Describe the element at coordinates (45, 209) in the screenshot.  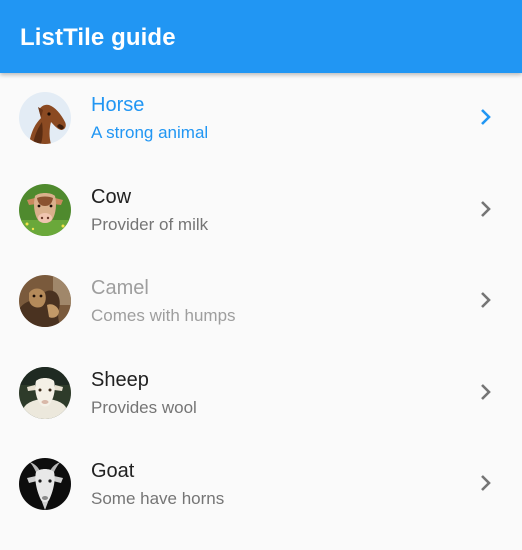
I see `cow-avatar` at that location.